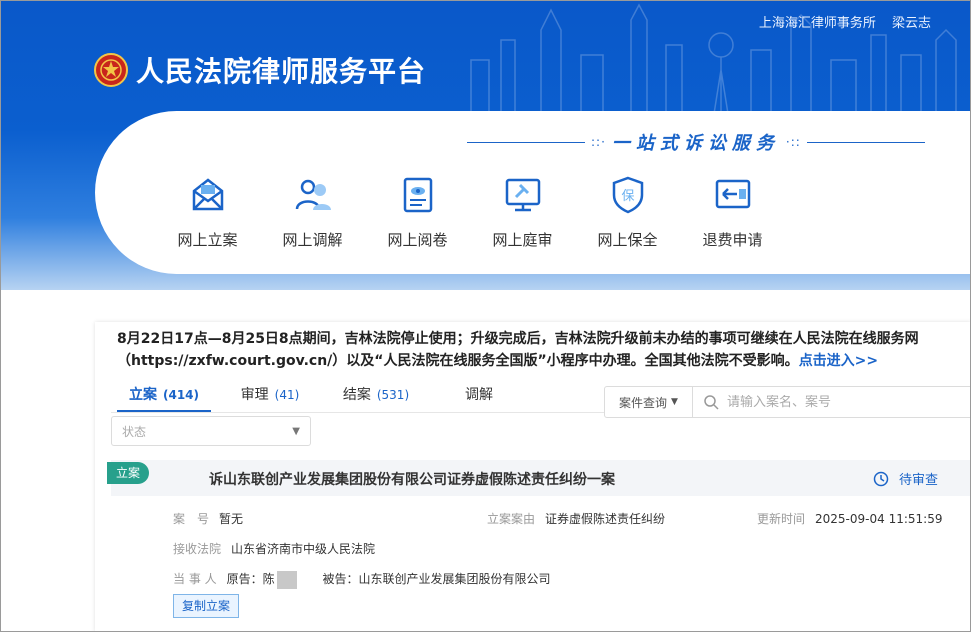 The height and width of the screenshot is (632, 971). I want to click on case-search-box: 案件查询 ▼, so click(787, 402).